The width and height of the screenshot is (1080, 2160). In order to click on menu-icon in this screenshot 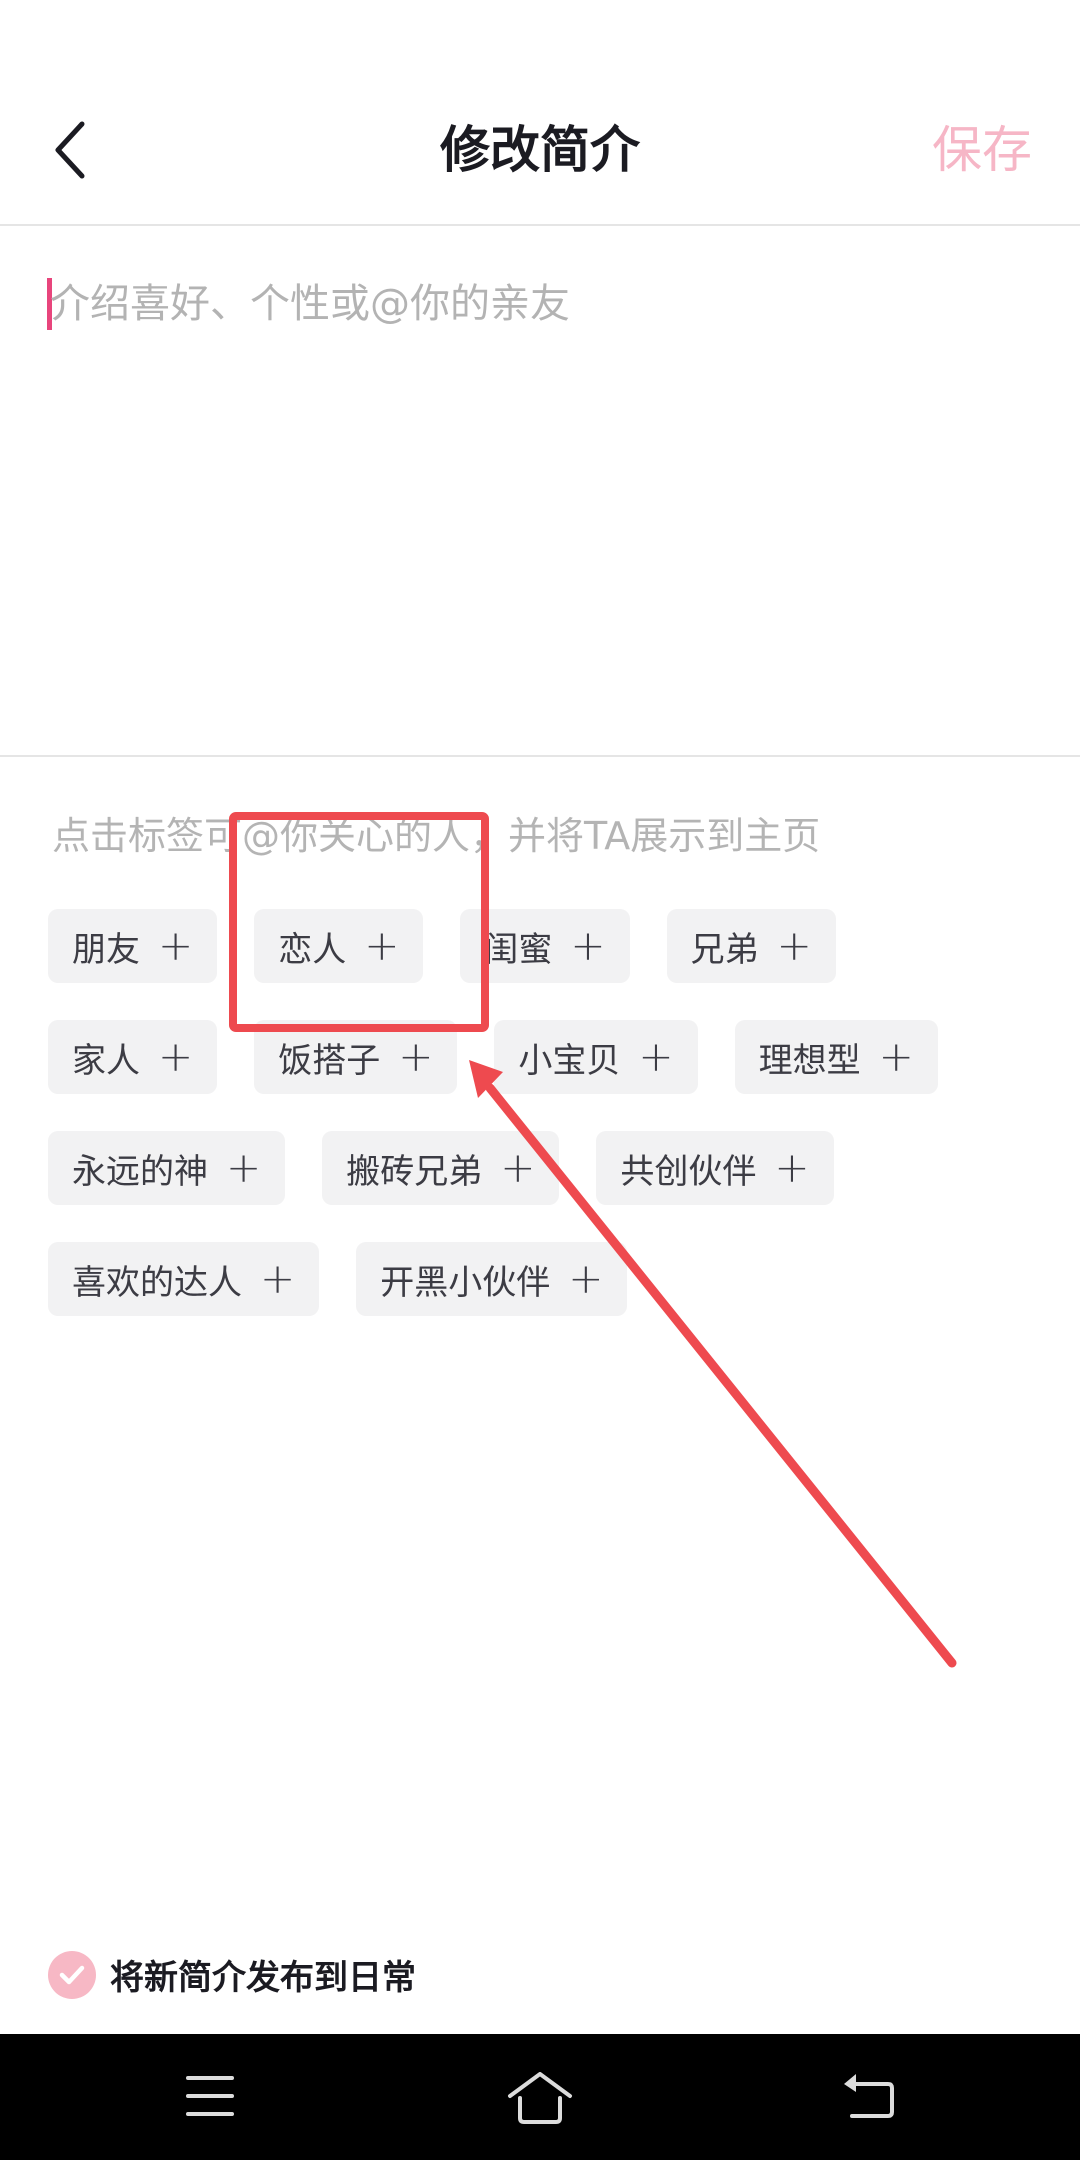, I will do `click(210, 2096)`.